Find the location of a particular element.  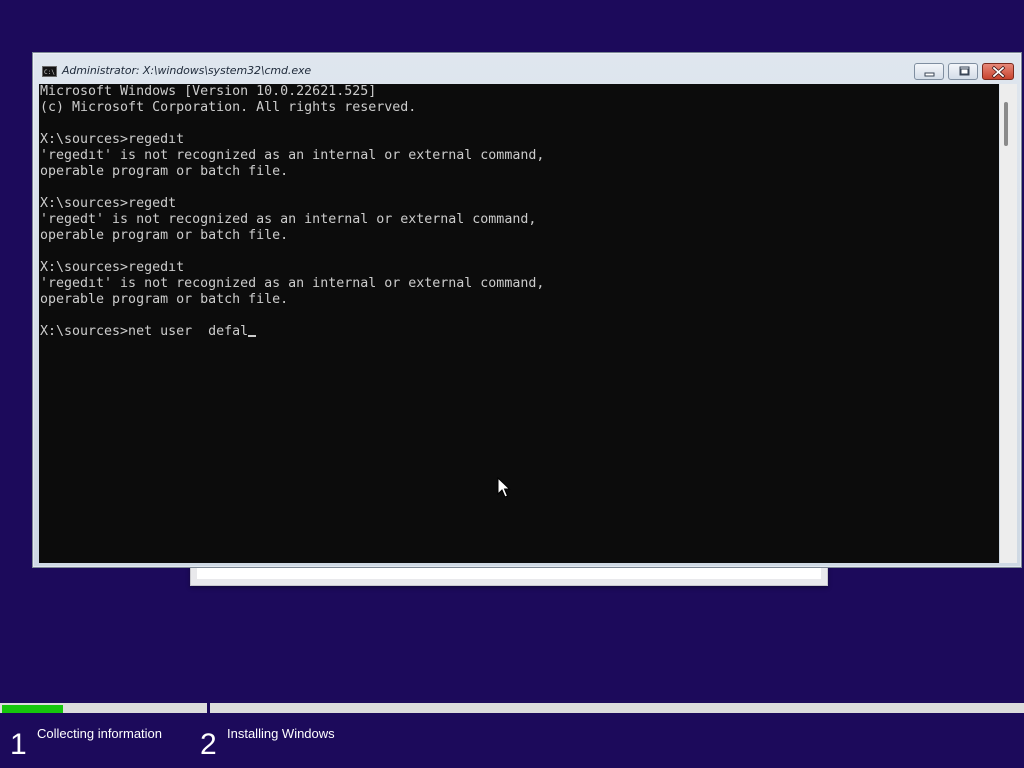

minimize-icon is located at coordinates (929, 74).